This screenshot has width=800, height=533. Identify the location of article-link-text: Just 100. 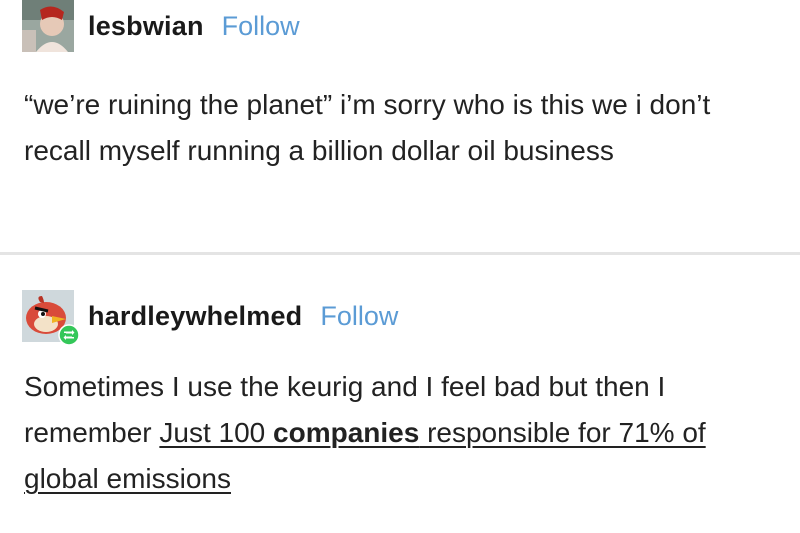
(216, 432).